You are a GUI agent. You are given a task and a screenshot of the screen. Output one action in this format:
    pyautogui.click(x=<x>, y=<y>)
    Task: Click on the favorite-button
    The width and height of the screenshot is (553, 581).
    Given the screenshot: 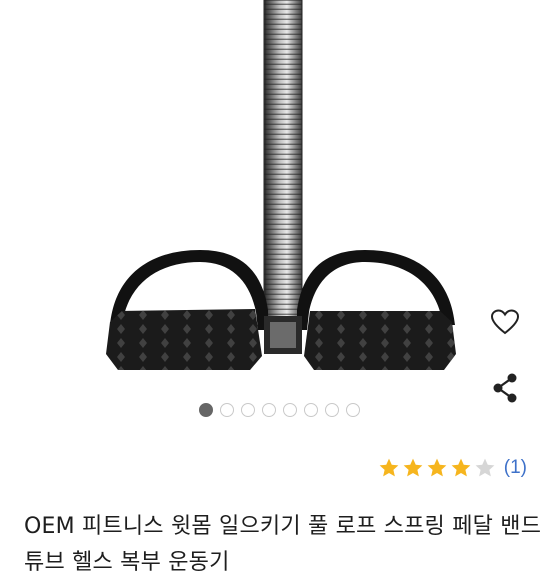 What is the action you would take?
    pyautogui.click(x=505, y=322)
    